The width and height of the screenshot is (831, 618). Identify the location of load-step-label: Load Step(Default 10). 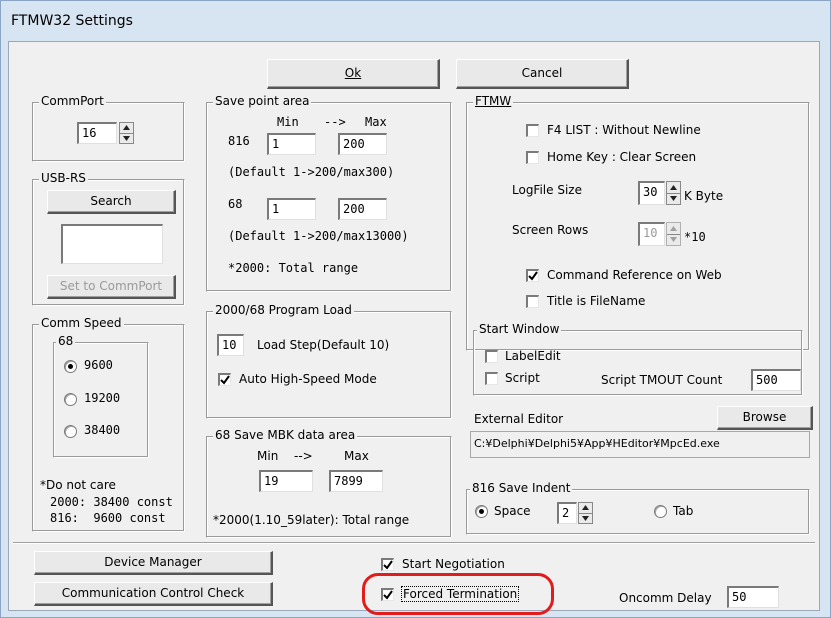
(323, 345).